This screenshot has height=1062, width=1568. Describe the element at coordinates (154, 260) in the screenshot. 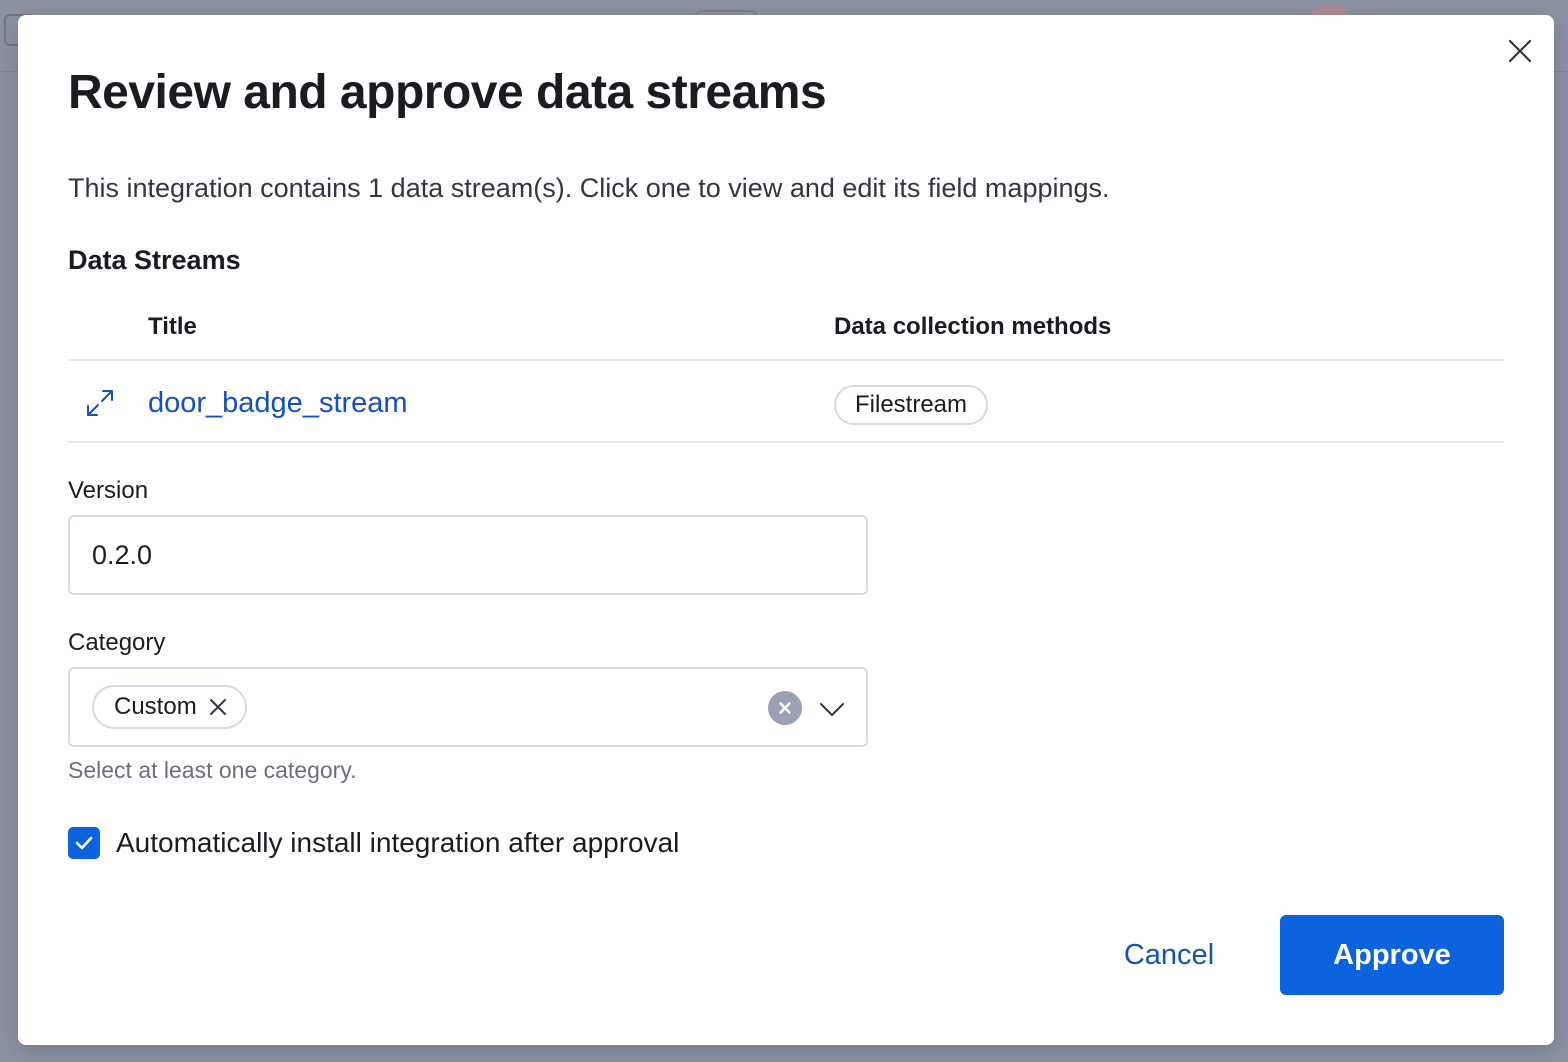

I see `section-title: Data Streams` at that location.